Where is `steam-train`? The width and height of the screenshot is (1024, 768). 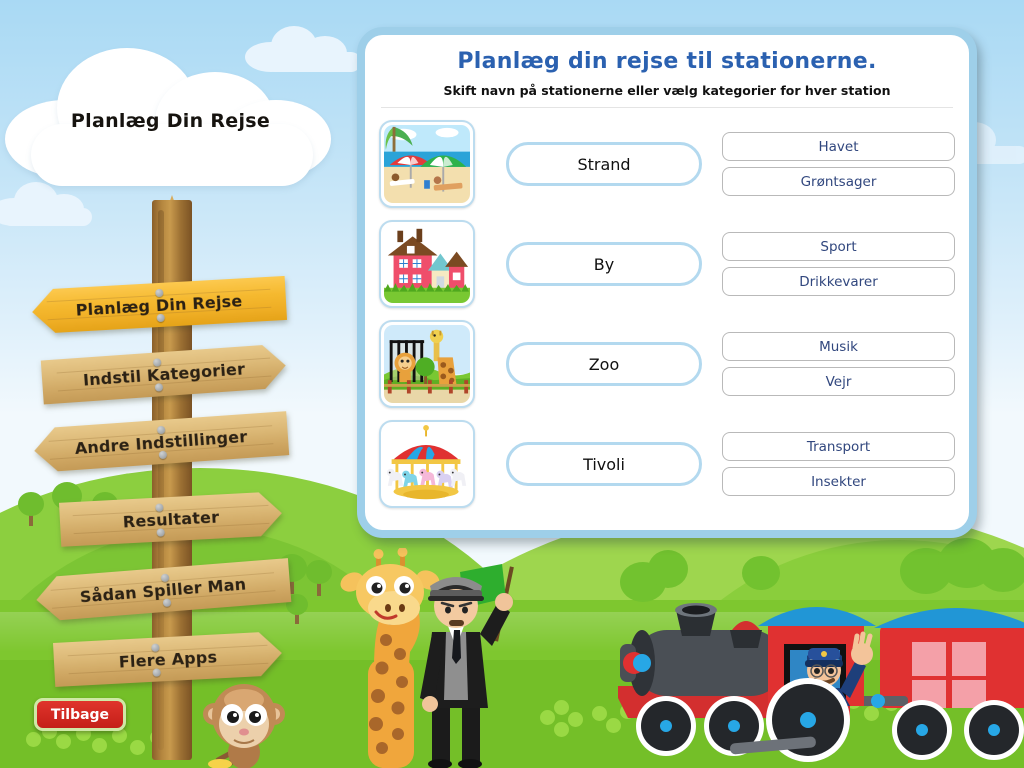 steam-train is located at coordinates (818, 658).